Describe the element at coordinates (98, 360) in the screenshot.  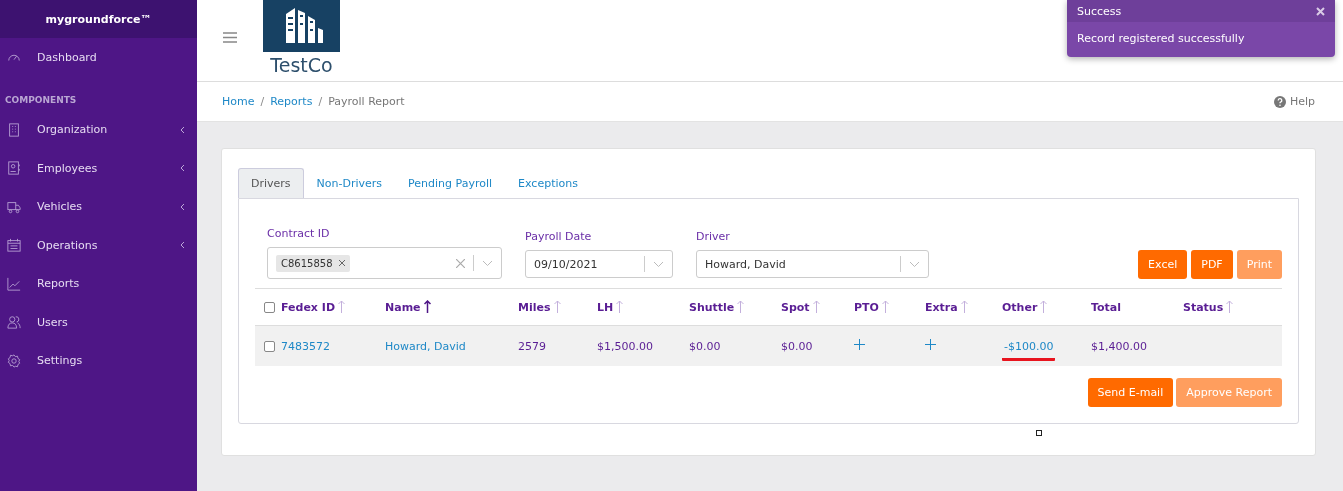
I see `sidebar-item: Settings` at that location.